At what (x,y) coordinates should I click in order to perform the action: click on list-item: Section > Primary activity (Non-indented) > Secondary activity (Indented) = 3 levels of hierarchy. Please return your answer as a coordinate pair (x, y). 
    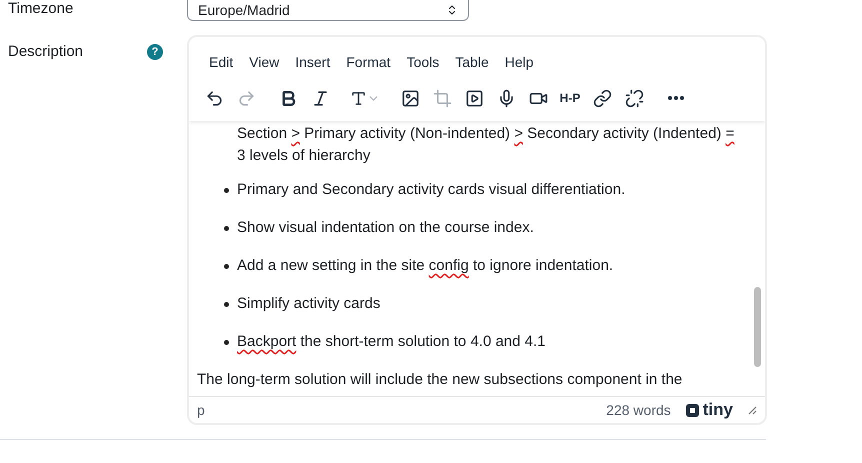
    Looking at the image, I should click on (486, 145).